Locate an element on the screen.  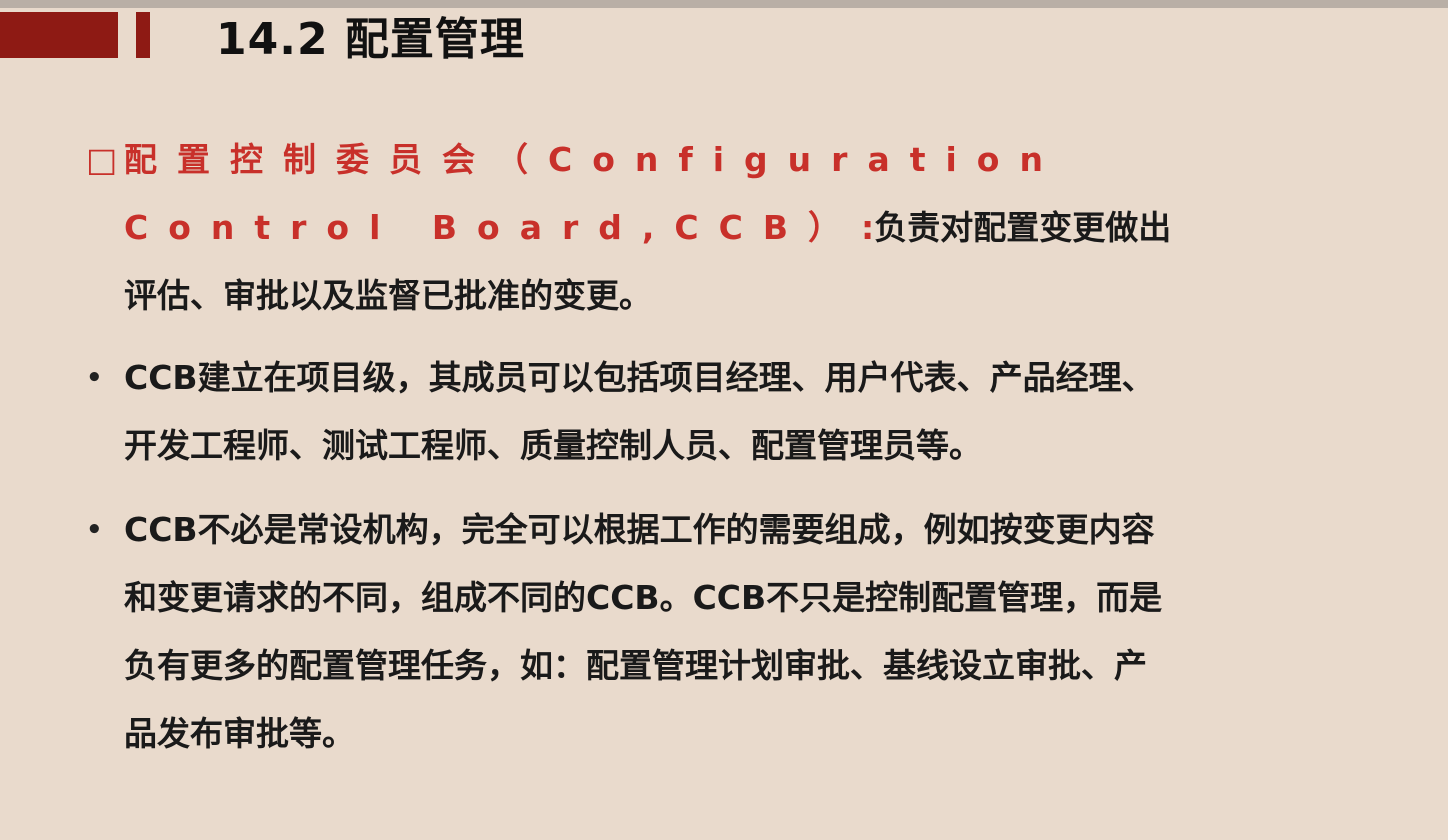
title-accent-block is located at coordinates (59, 35).